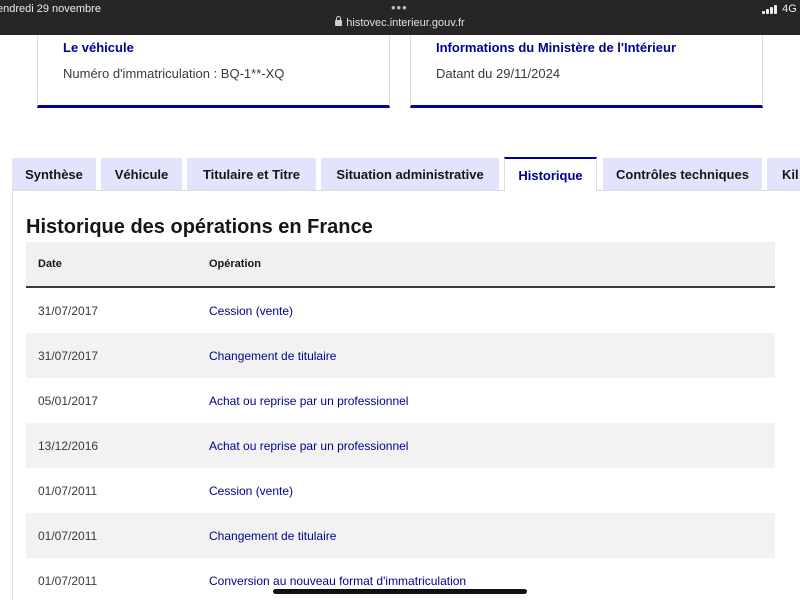 The width and height of the screenshot is (800, 600). What do you see at coordinates (251, 174) in the screenshot?
I see `tab-titulaire-et-titre: Titulaire et Titre` at bounding box center [251, 174].